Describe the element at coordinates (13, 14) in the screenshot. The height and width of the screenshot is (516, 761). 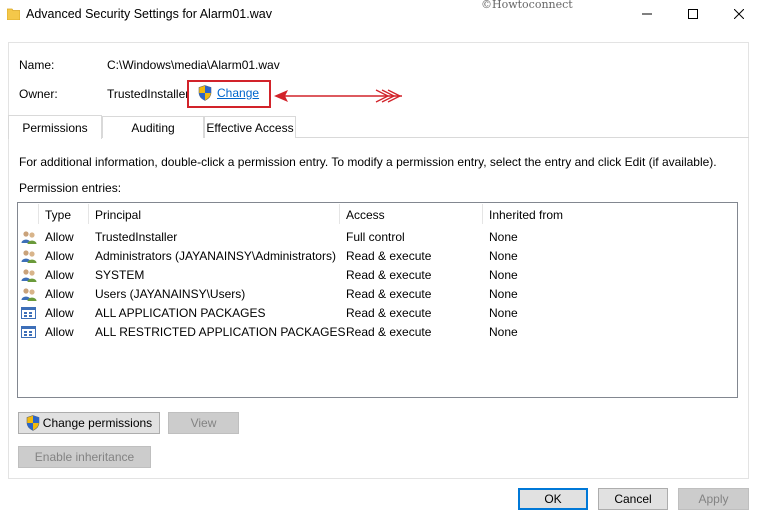
I see `folder-icon` at that location.